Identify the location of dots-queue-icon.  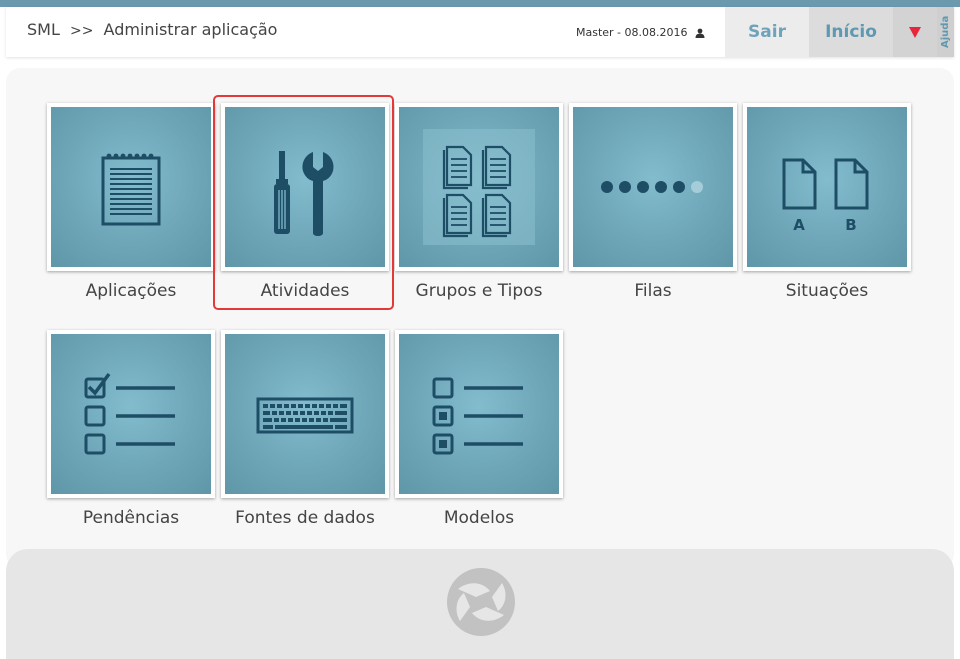
(652, 187).